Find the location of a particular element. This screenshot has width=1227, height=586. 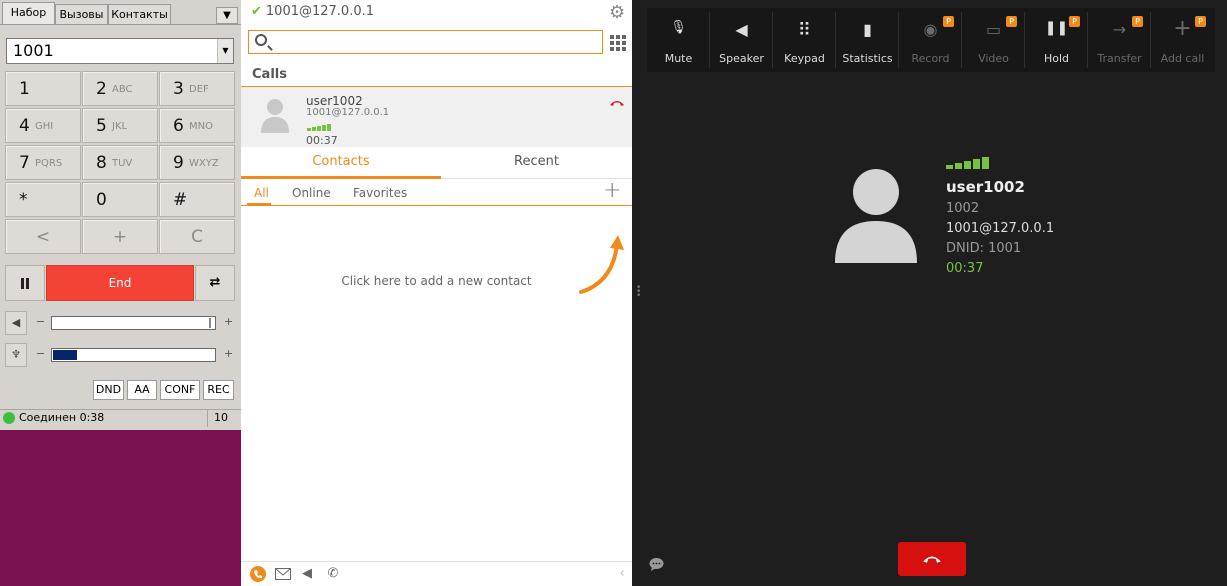

call-duration: 00:37 is located at coordinates (322, 140).